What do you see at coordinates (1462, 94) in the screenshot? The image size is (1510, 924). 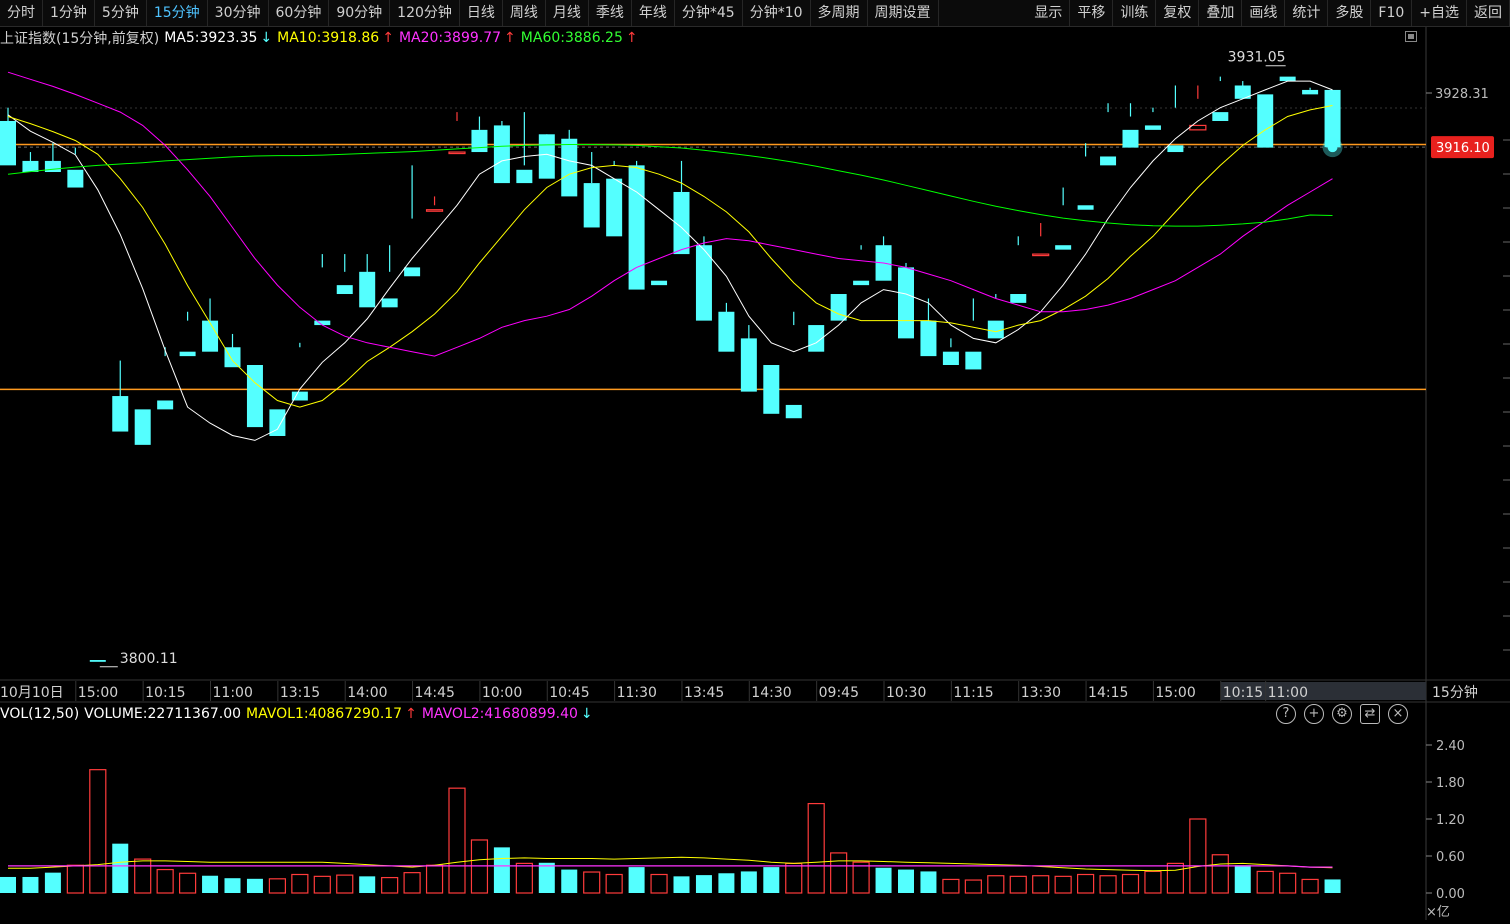 I see `price-tick-label: 3928.31` at bounding box center [1462, 94].